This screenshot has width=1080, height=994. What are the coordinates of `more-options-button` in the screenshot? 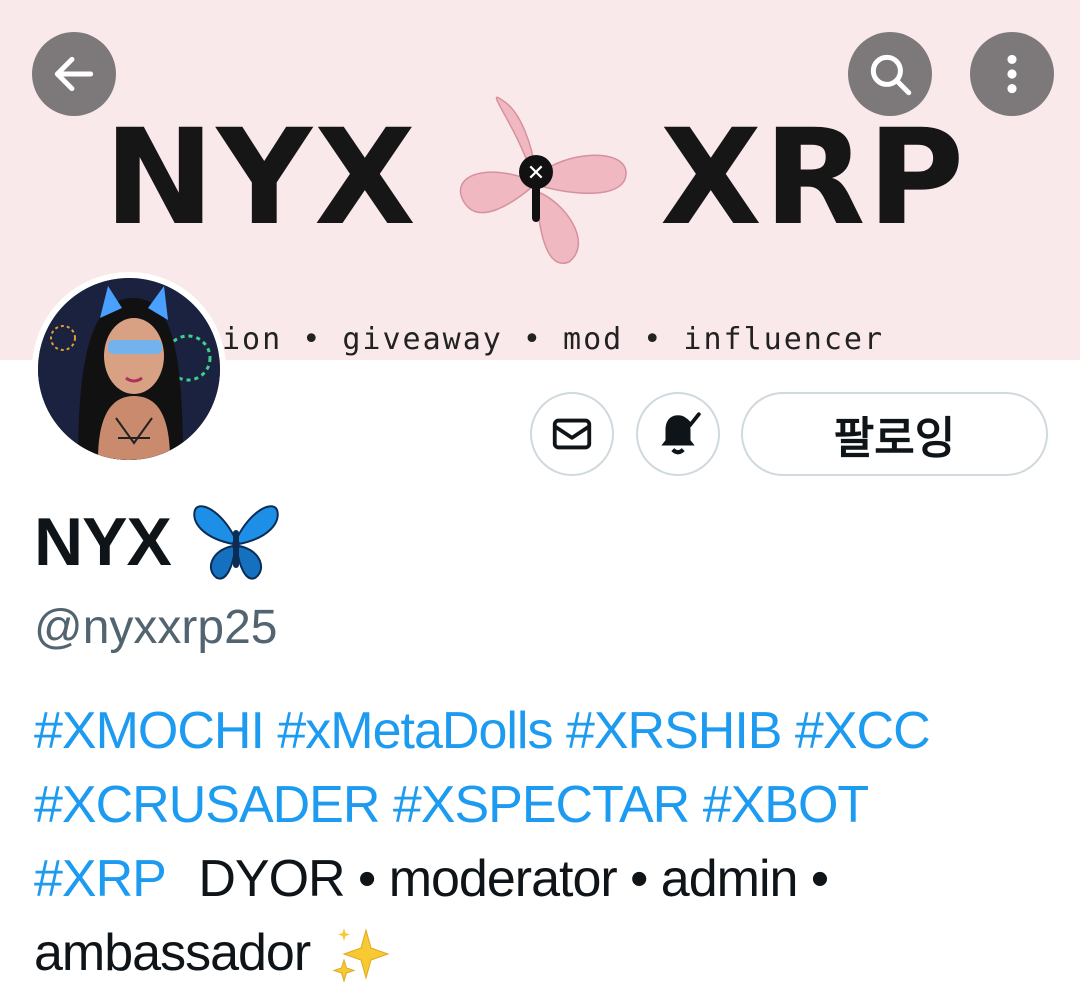 It's located at (1012, 74).